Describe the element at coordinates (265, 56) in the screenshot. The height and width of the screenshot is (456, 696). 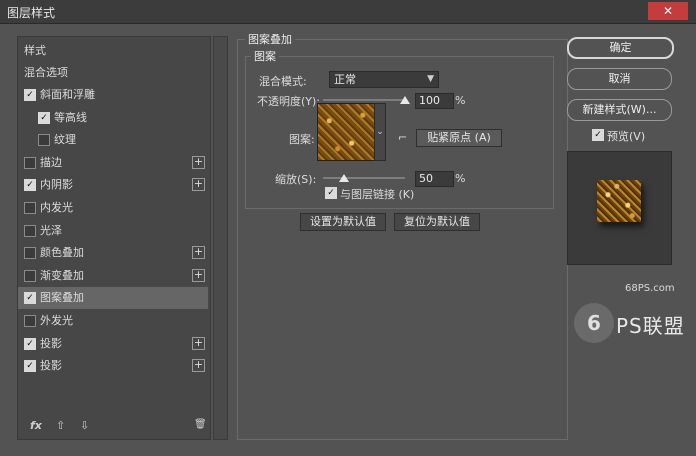
I see `pattern-subgroup-title: 图案` at that location.